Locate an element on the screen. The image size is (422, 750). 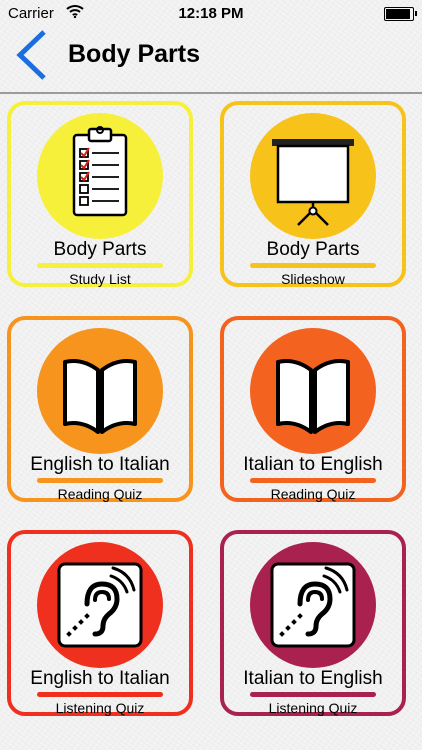
status-bar: Carrier 12:18 PM is located at coordinates (211, 14).